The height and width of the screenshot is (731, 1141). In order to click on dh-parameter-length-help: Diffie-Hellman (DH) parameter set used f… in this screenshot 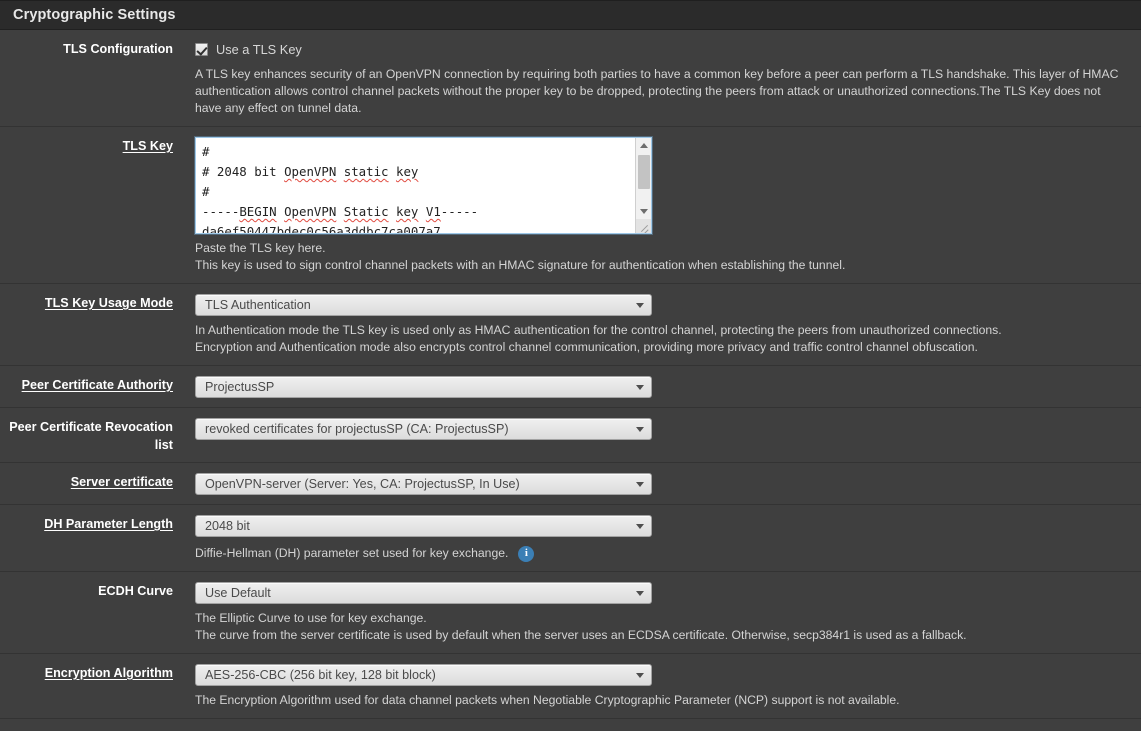, I will do `click(352, 553)`.